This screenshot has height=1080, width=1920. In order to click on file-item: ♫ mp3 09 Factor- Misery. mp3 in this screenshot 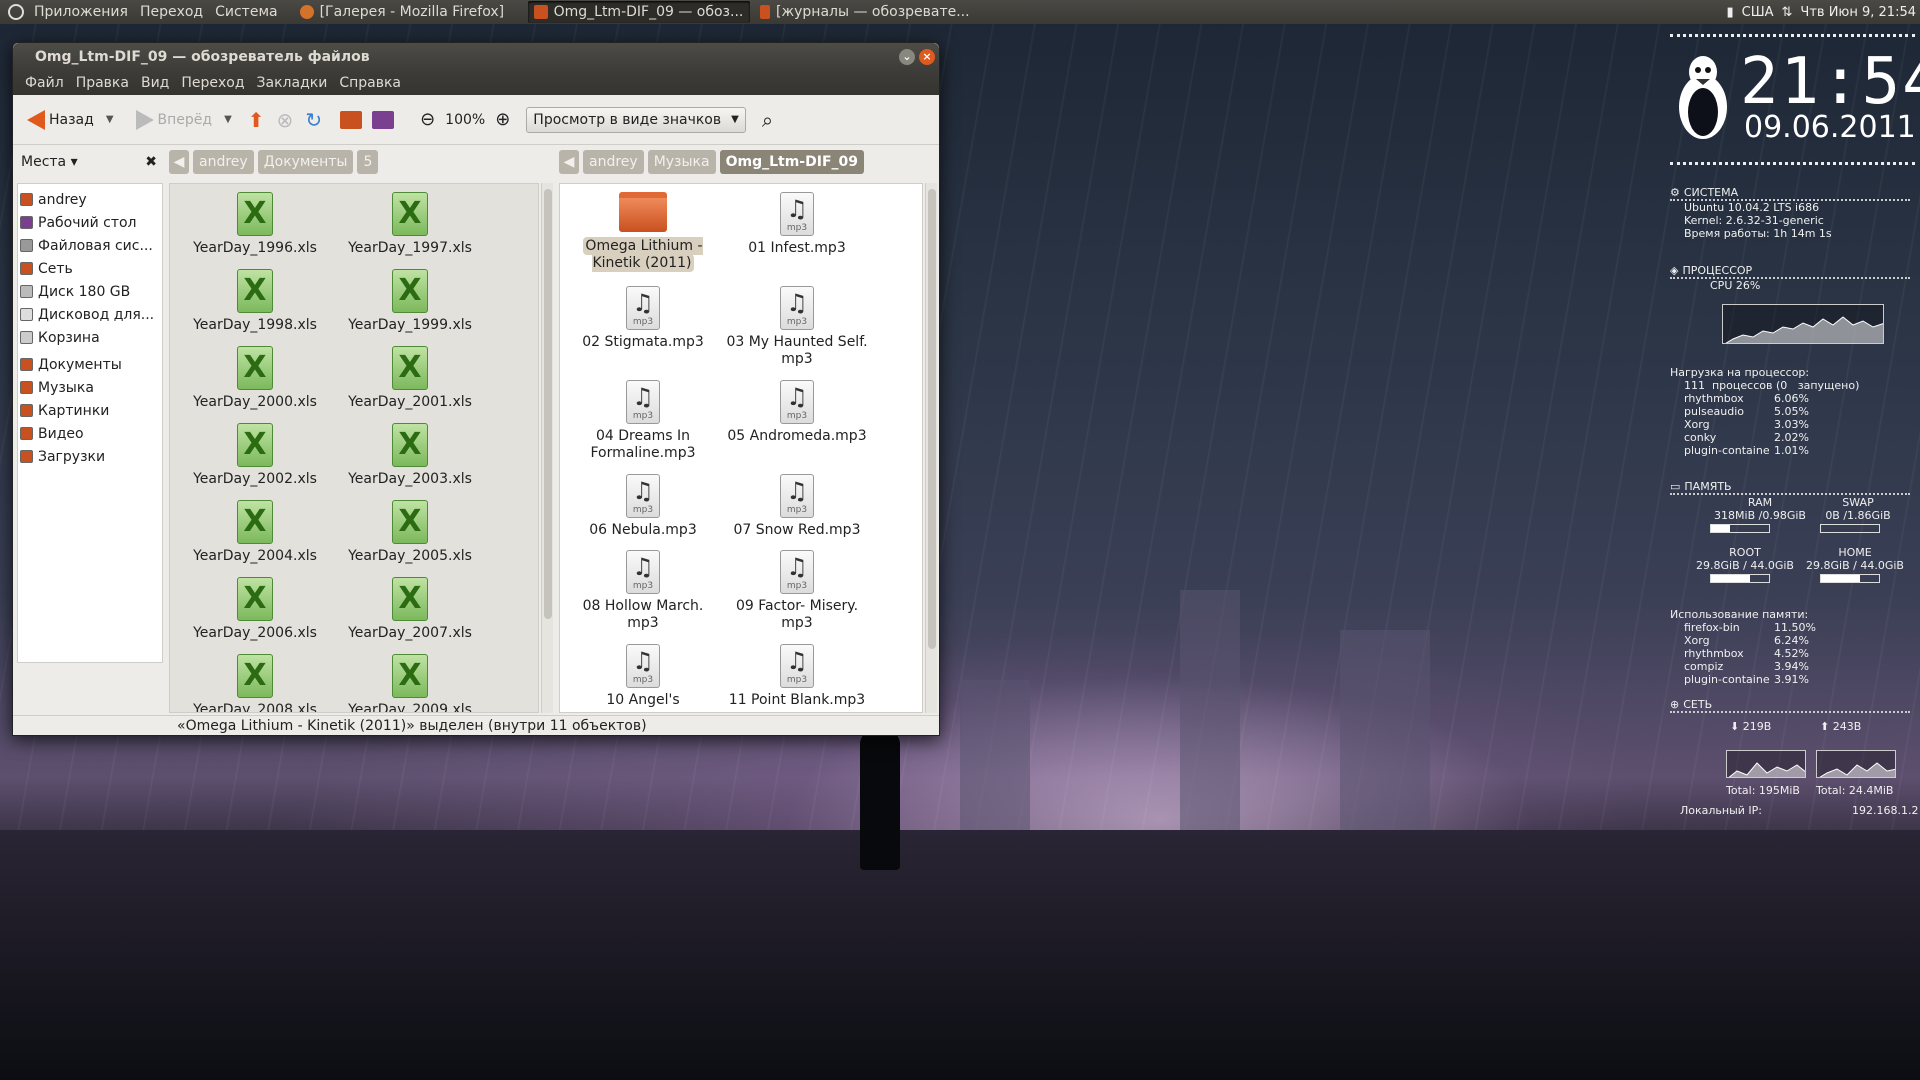, I will do `click(797, 591)`.